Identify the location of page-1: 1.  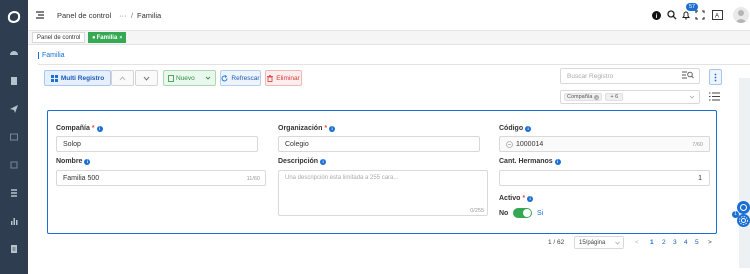
(652, 242).